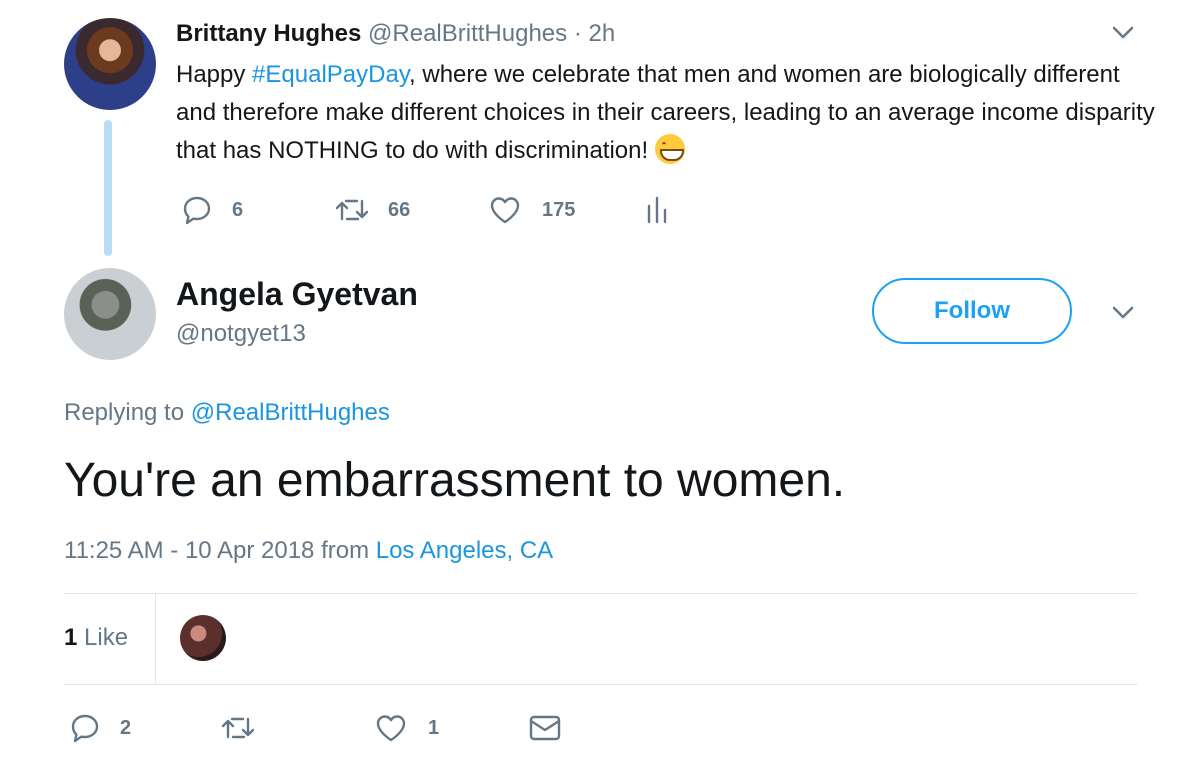 This screenshot has width=1200, height=767. Describe the element at coordinates (268, 33) in the screenshot. I see `parent-author-name: Brittany Hughes` at that location.